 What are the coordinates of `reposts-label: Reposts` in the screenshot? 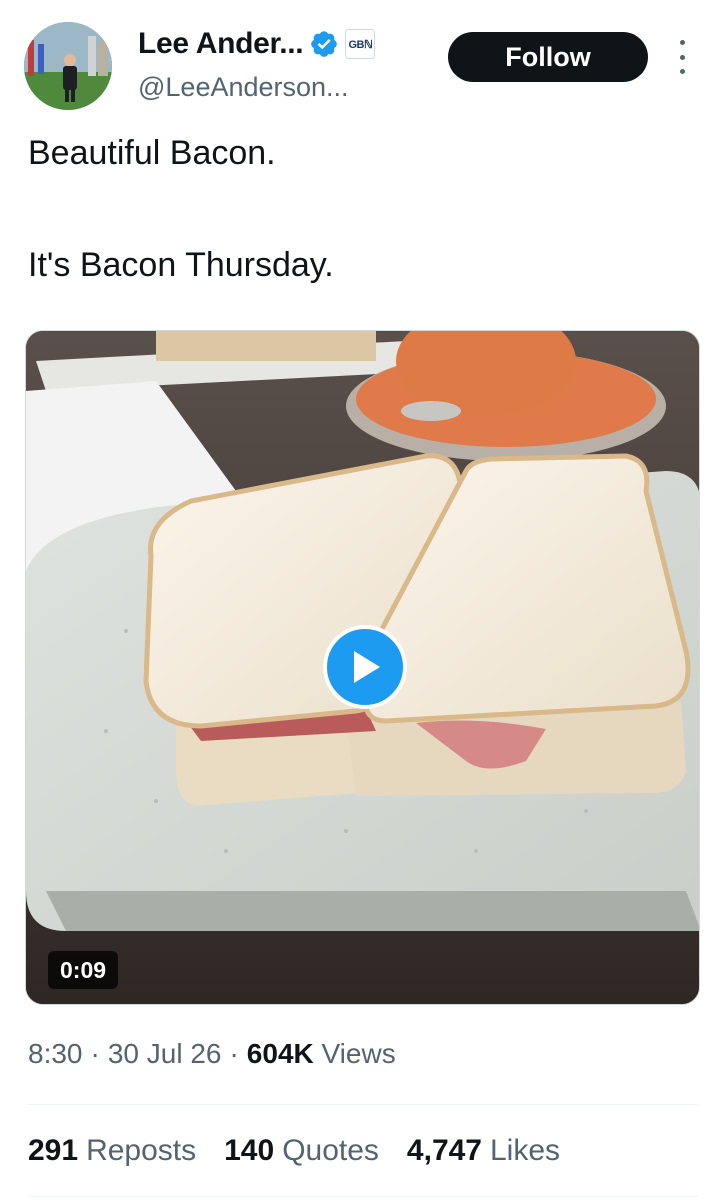 It's located at (141, 1150).